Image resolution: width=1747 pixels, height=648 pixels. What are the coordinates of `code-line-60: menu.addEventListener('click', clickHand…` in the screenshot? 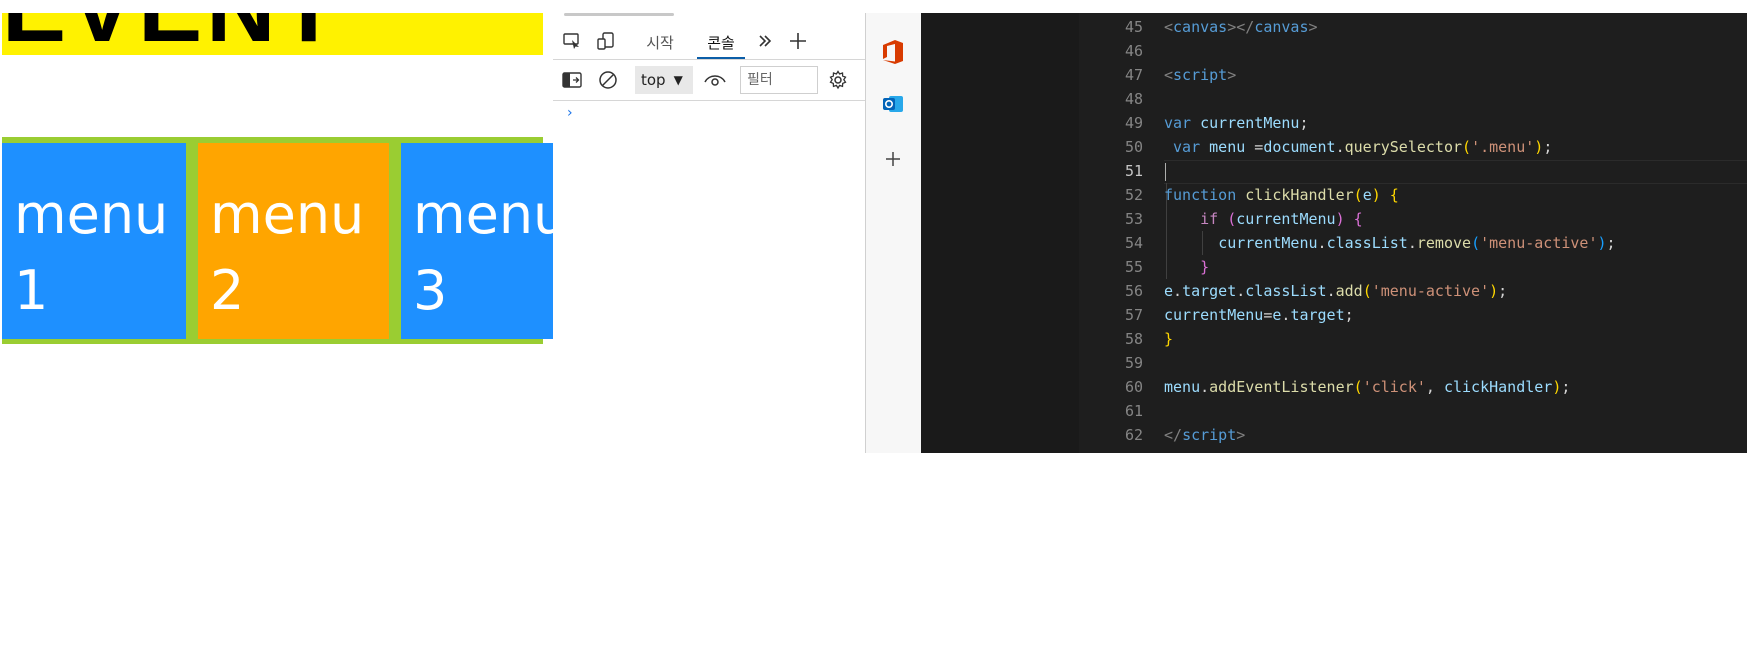 It's located at (1367, 387).